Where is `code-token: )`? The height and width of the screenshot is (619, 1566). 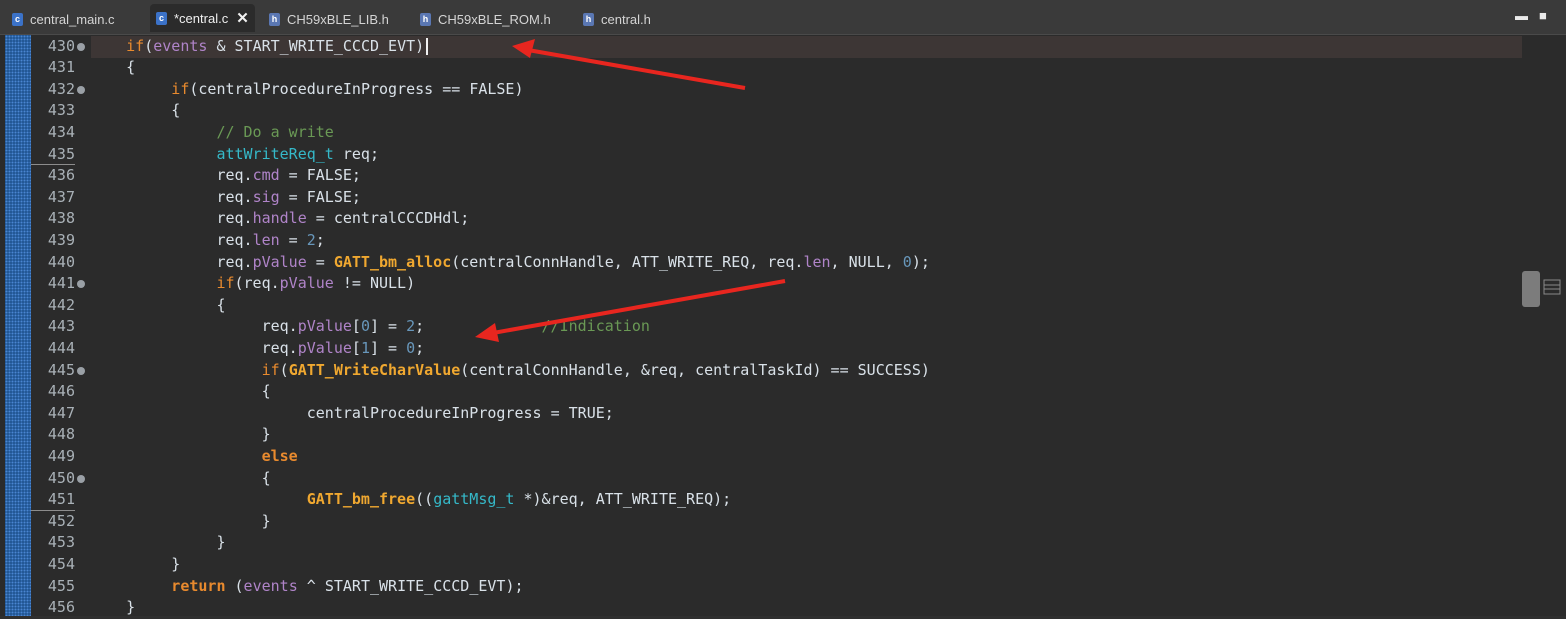
code-token: ) is located at coordinates (420, 45).